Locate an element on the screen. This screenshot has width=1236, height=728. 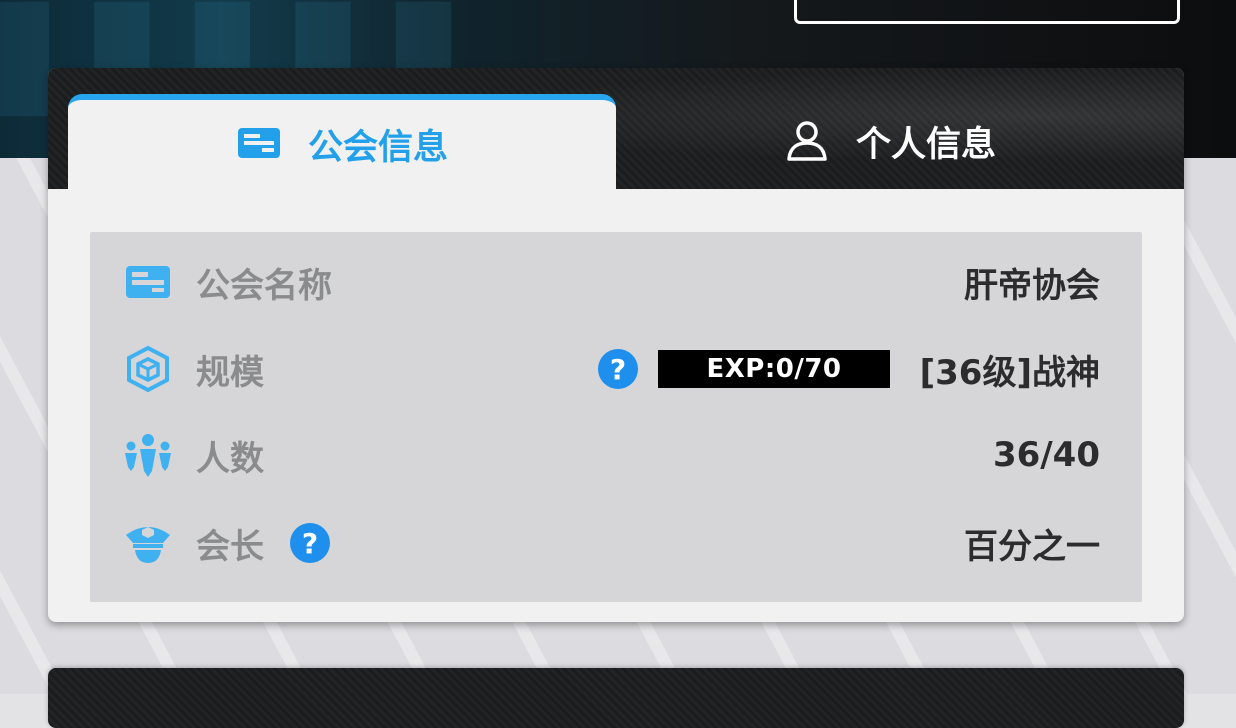
guild-leader-value: 百分之一 is located at coordinates (1032, 546).